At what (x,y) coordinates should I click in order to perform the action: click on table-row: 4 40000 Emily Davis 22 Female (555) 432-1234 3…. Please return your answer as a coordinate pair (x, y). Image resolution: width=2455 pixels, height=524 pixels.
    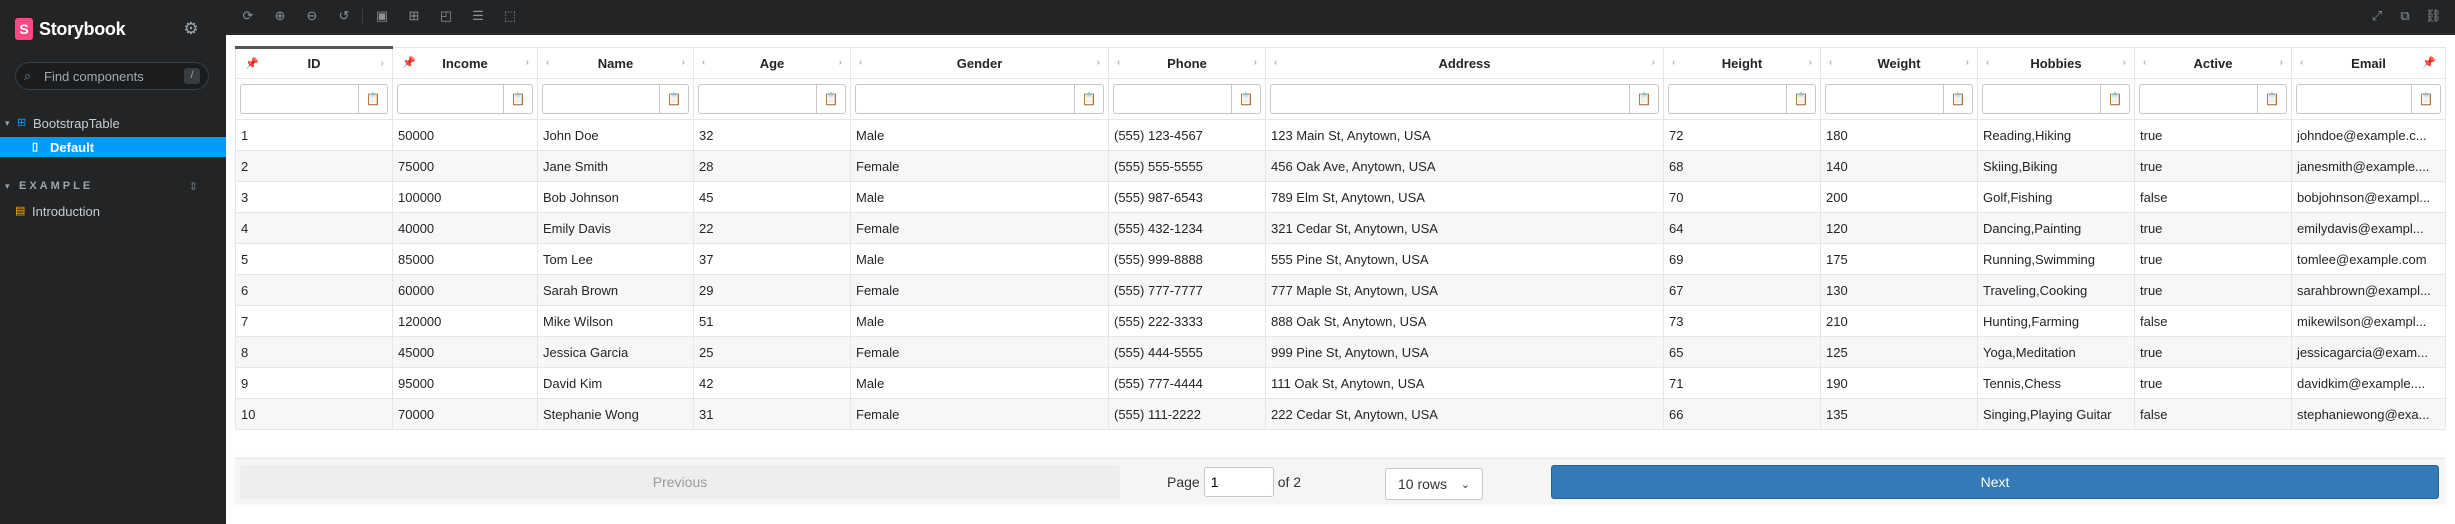
    Looking at the image, I should click on (1340, 228).